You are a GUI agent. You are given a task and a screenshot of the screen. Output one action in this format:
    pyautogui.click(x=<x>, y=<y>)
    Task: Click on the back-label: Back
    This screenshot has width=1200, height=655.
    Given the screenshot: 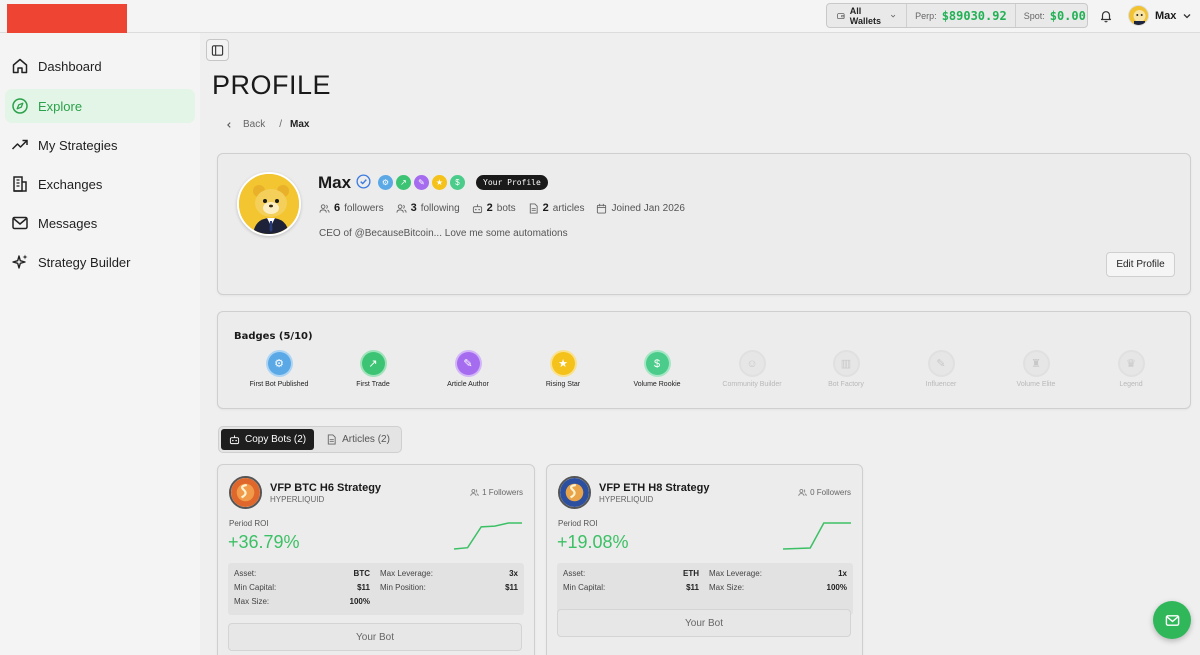 What is the action you would take?
    pyautogui.click(x=254, y=124)
    